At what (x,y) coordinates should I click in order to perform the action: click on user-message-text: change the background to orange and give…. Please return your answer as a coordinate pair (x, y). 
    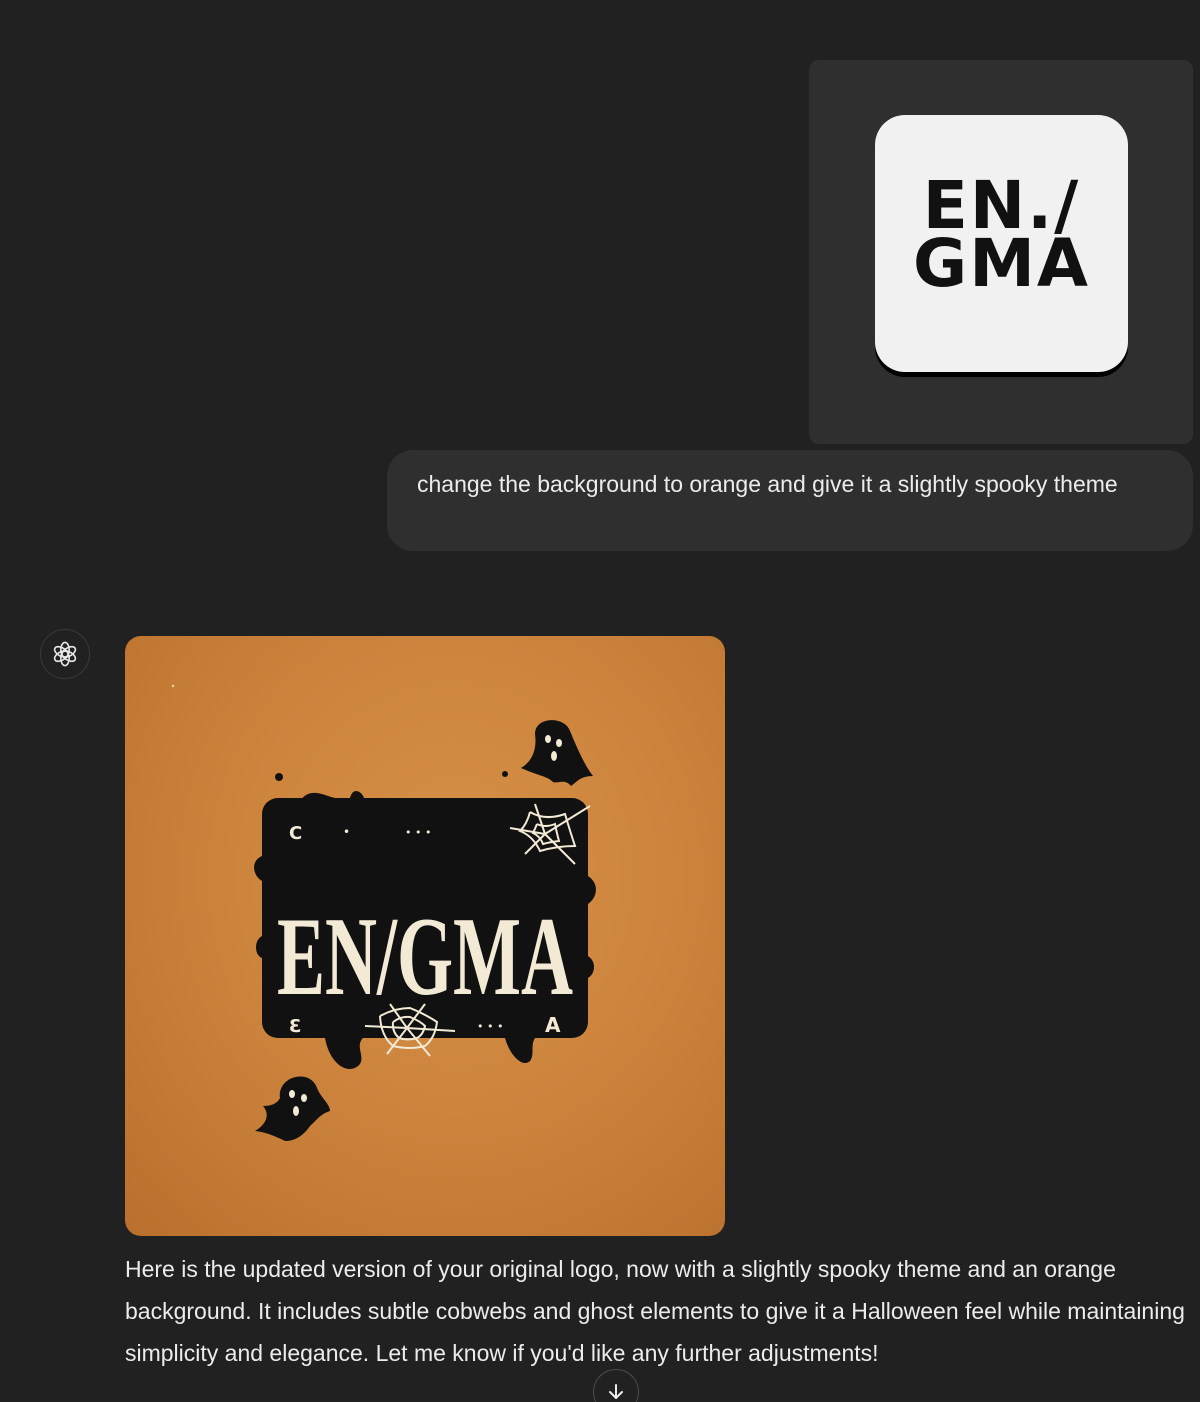
    Looking at the image, I should click on (767, 484).